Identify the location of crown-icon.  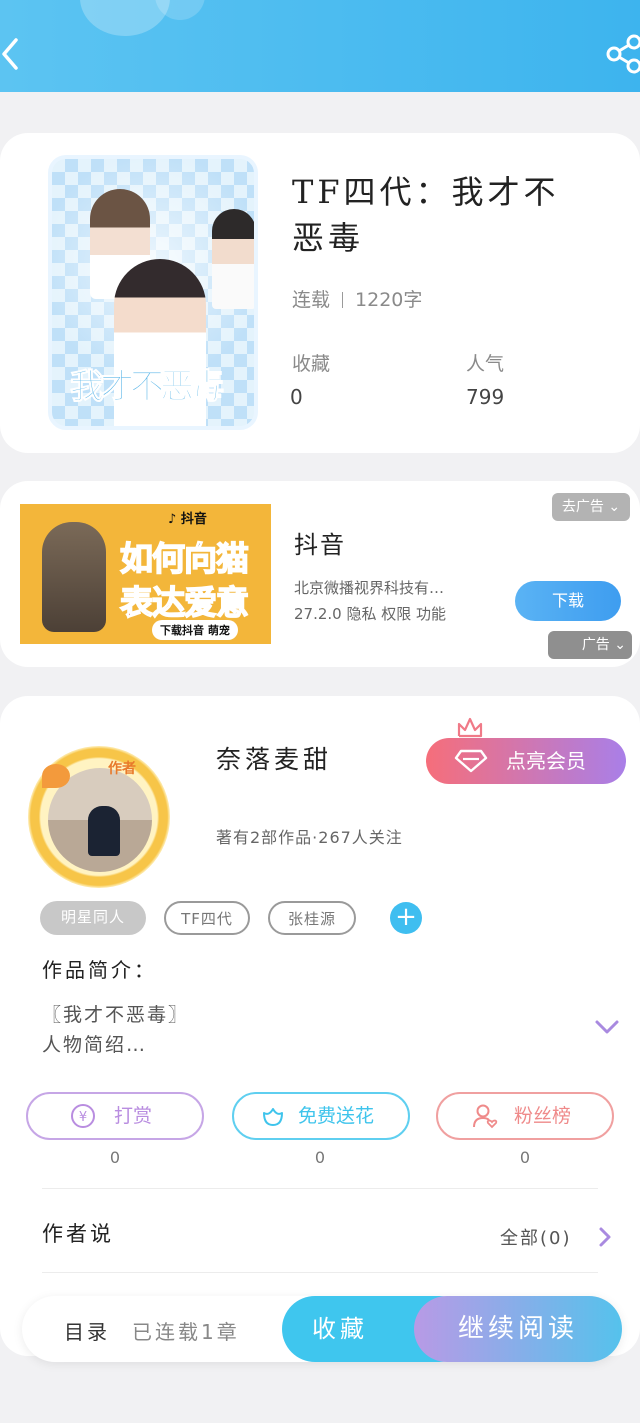
(470, 727).